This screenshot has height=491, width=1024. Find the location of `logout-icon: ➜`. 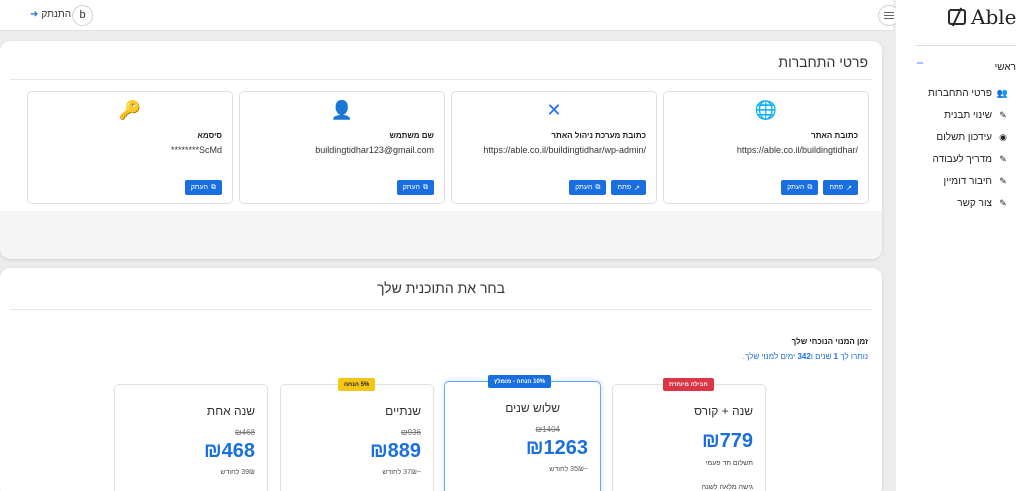

logout-icon: ➜ is located at coordinates (34, 14).